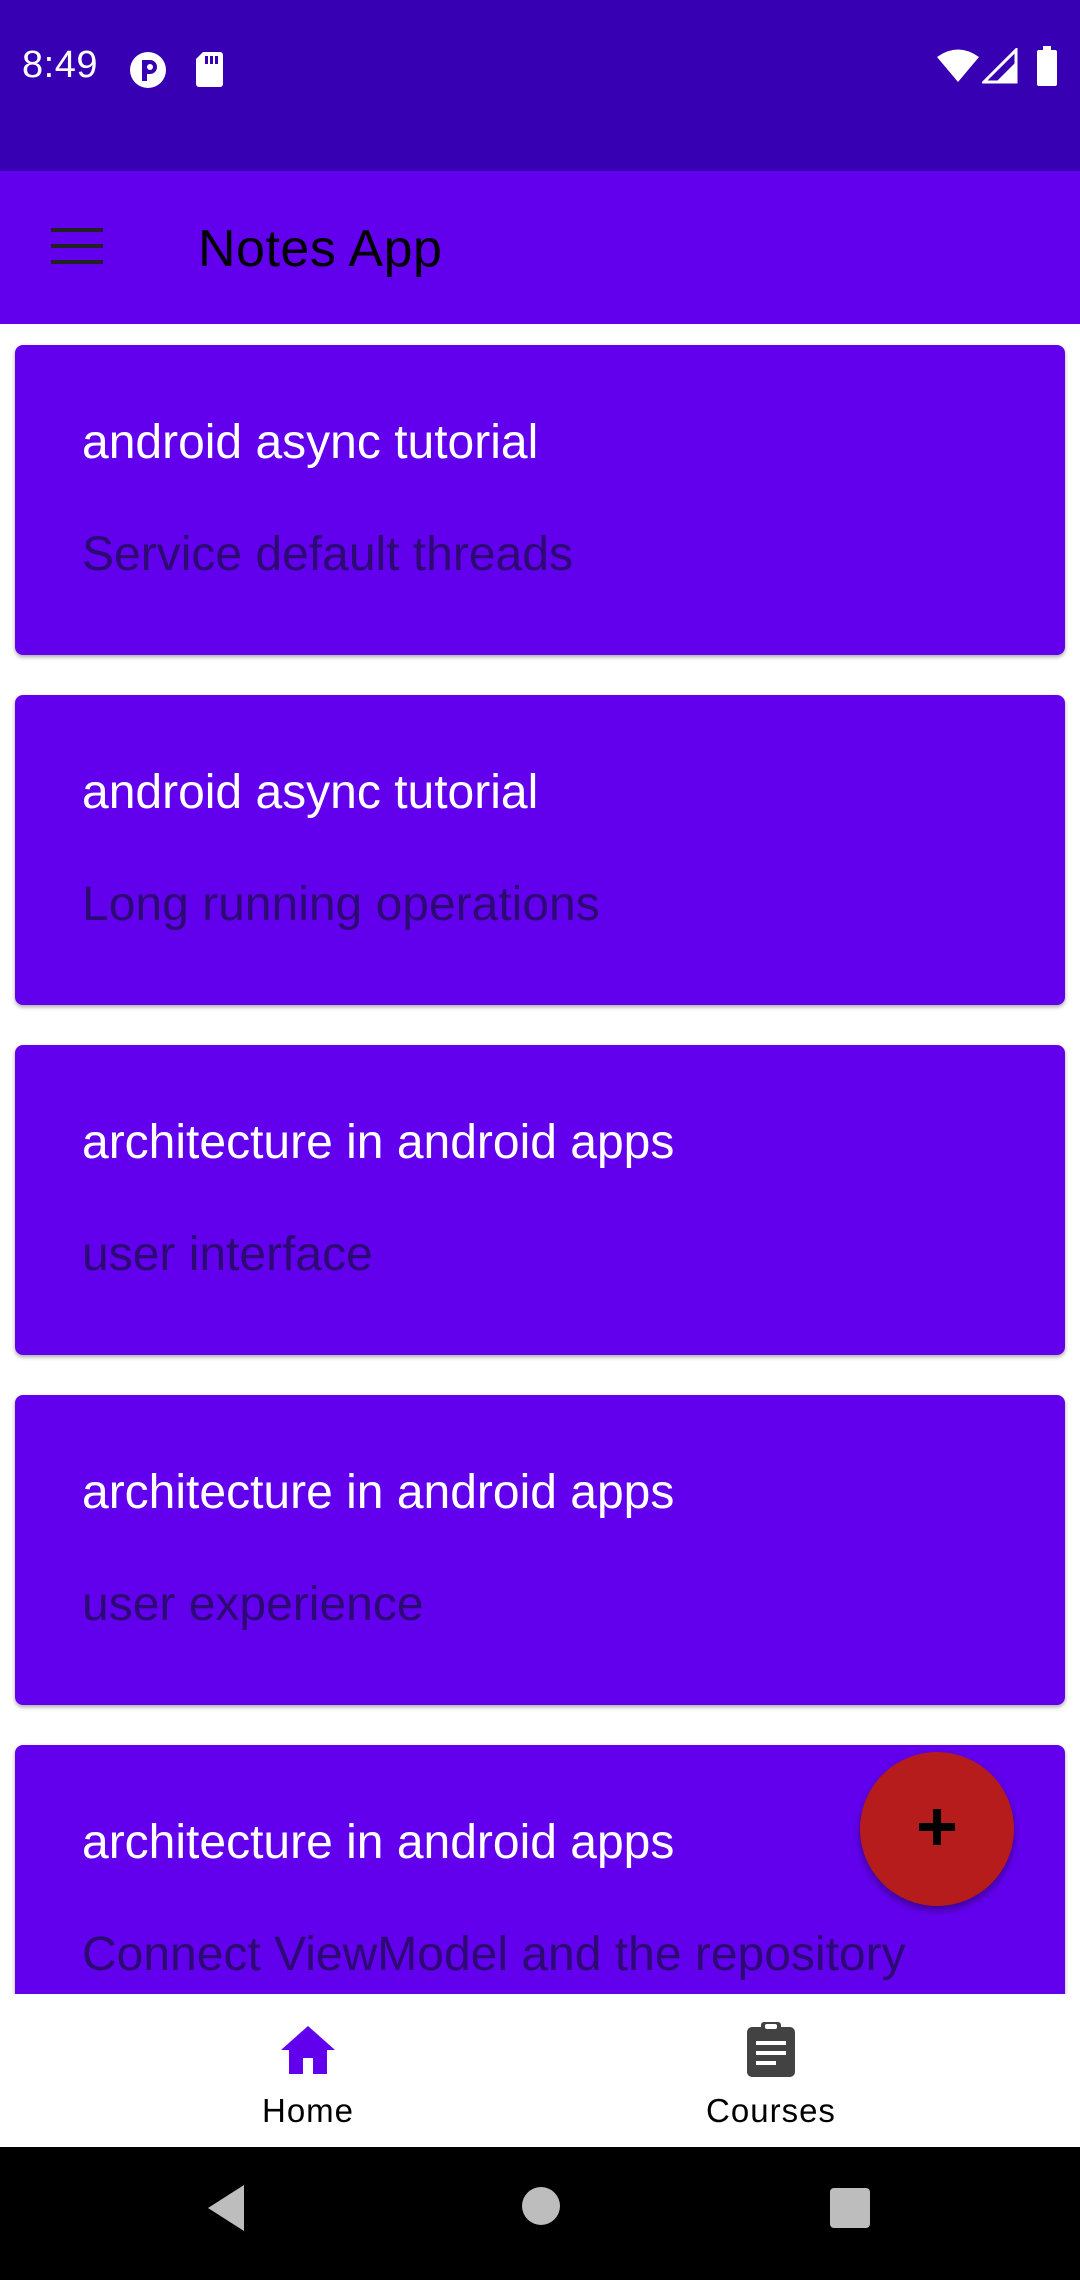 Image resolution: width=1080 pixels, height=2280 pixels. I want to click on wifi-icon, so click(958, 68).